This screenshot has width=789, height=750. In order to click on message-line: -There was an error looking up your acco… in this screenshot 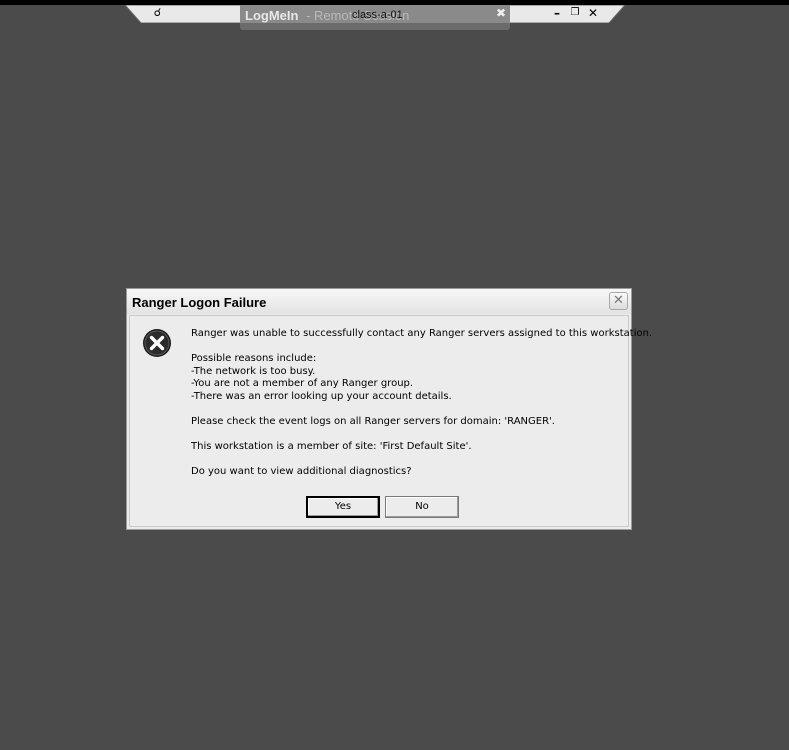, I will do `click(321, 396)`.